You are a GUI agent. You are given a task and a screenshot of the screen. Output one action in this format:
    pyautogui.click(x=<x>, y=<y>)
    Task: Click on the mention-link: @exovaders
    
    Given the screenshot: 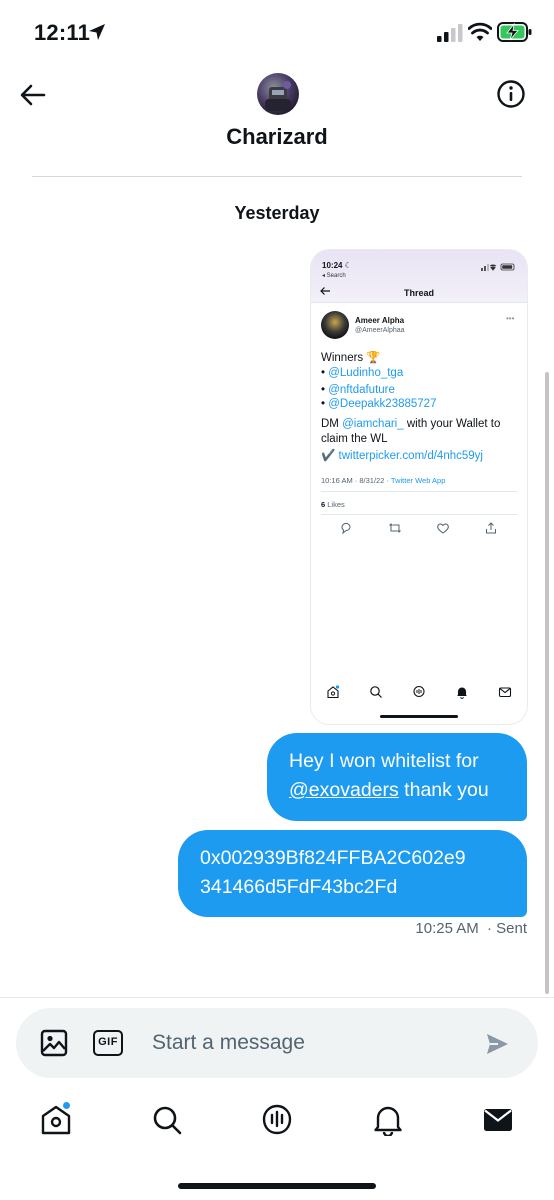 What is the action you would take?
    pyautogui.click(x=344, y=790)
    